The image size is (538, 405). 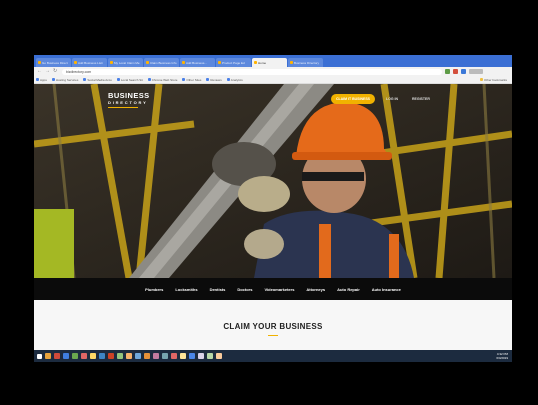 I want to click on bookmark-item: Apps, so click(x=41, y=80).